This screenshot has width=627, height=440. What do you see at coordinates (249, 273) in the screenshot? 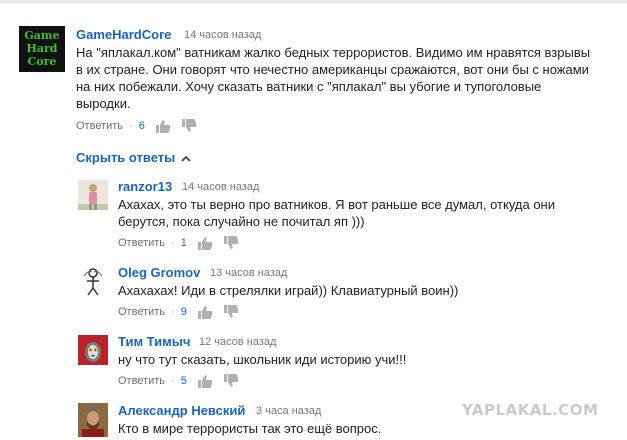
I see `comment-time: 13 часов назад` at bounding box center [249, 273].